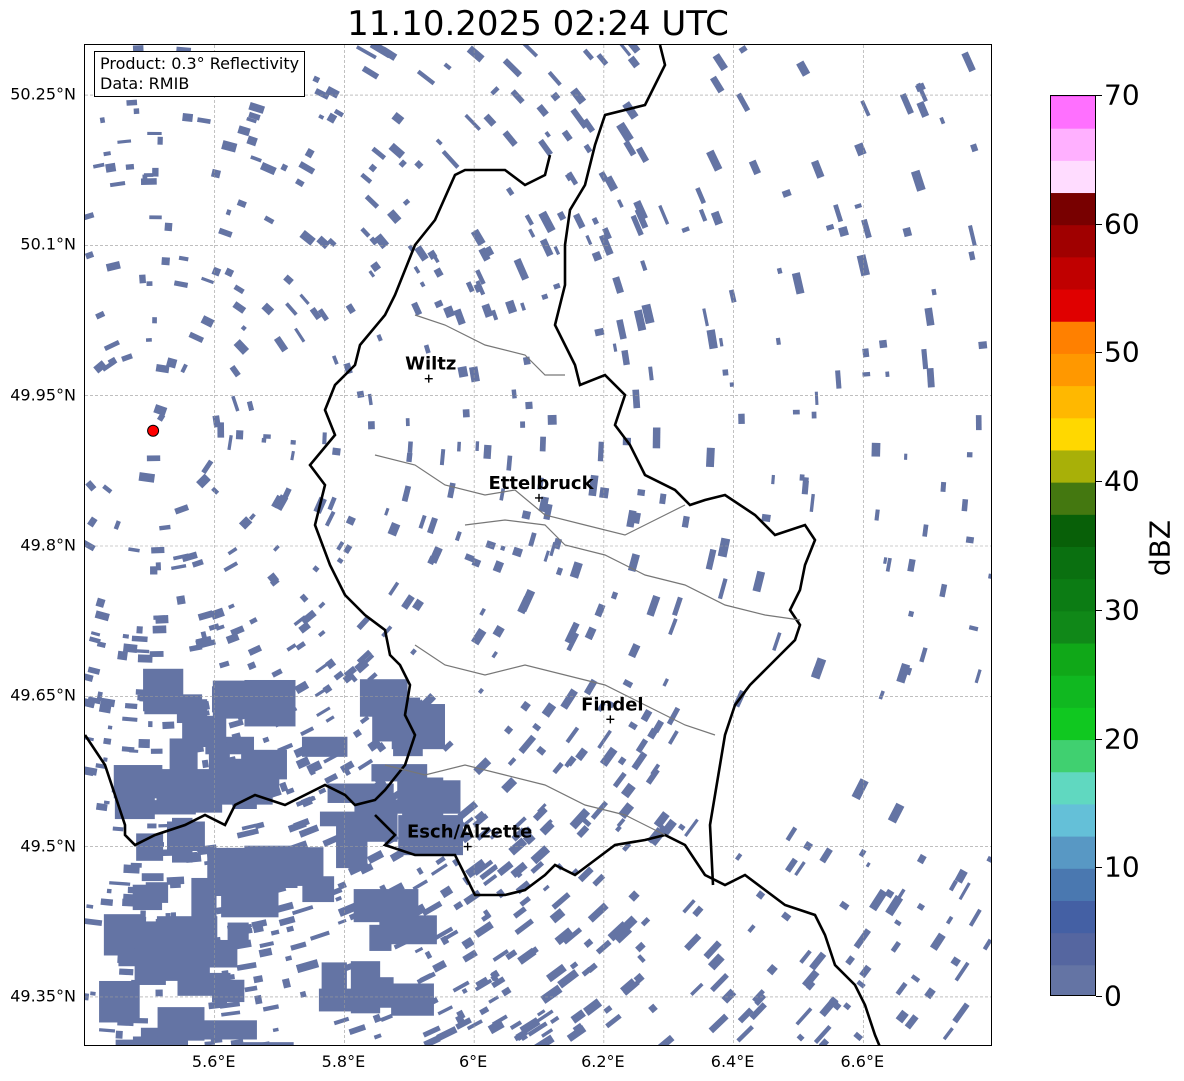  What do you see at coordinates (541, 483) in the screenshot?
I see `city-label: Ettelbruck` at bounding box center [541, 483].